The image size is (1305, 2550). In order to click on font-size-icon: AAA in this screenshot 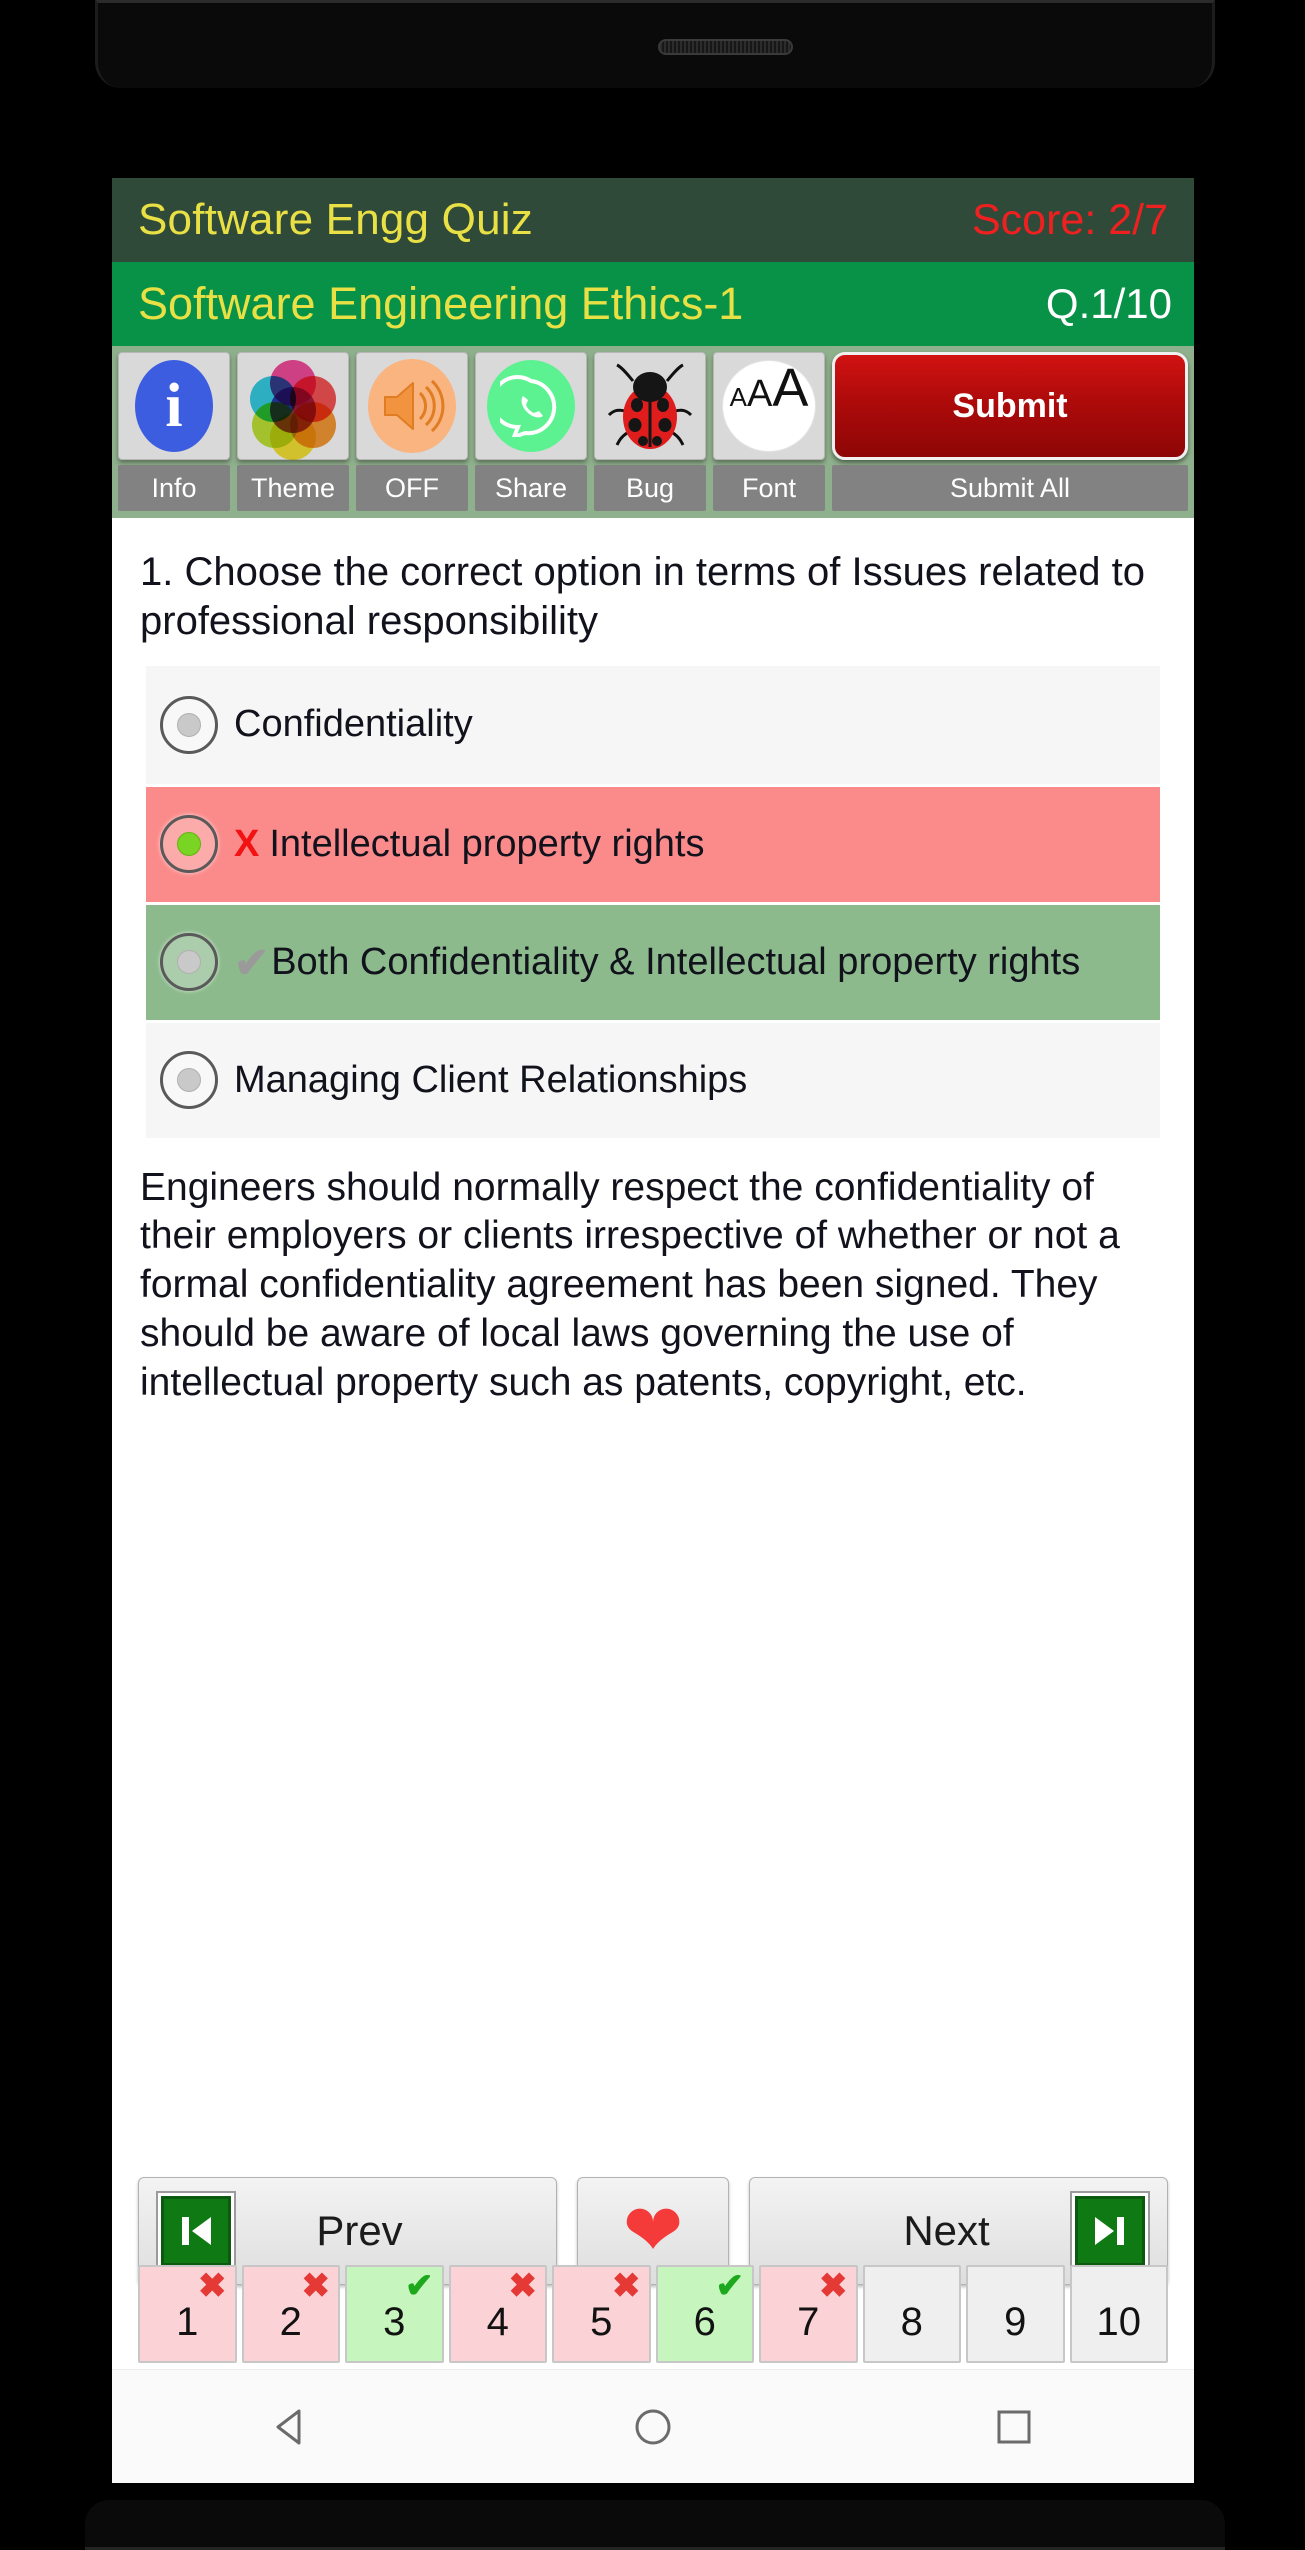, I will do `click(769, 406)`.